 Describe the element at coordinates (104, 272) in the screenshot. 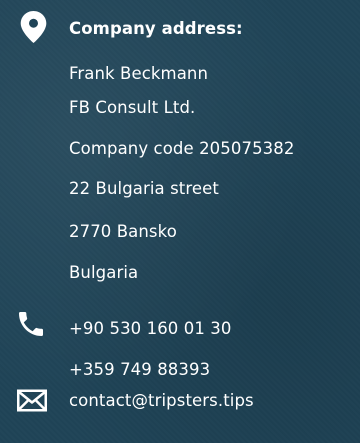

I see `address-line-country: Bulgaria` at that location.